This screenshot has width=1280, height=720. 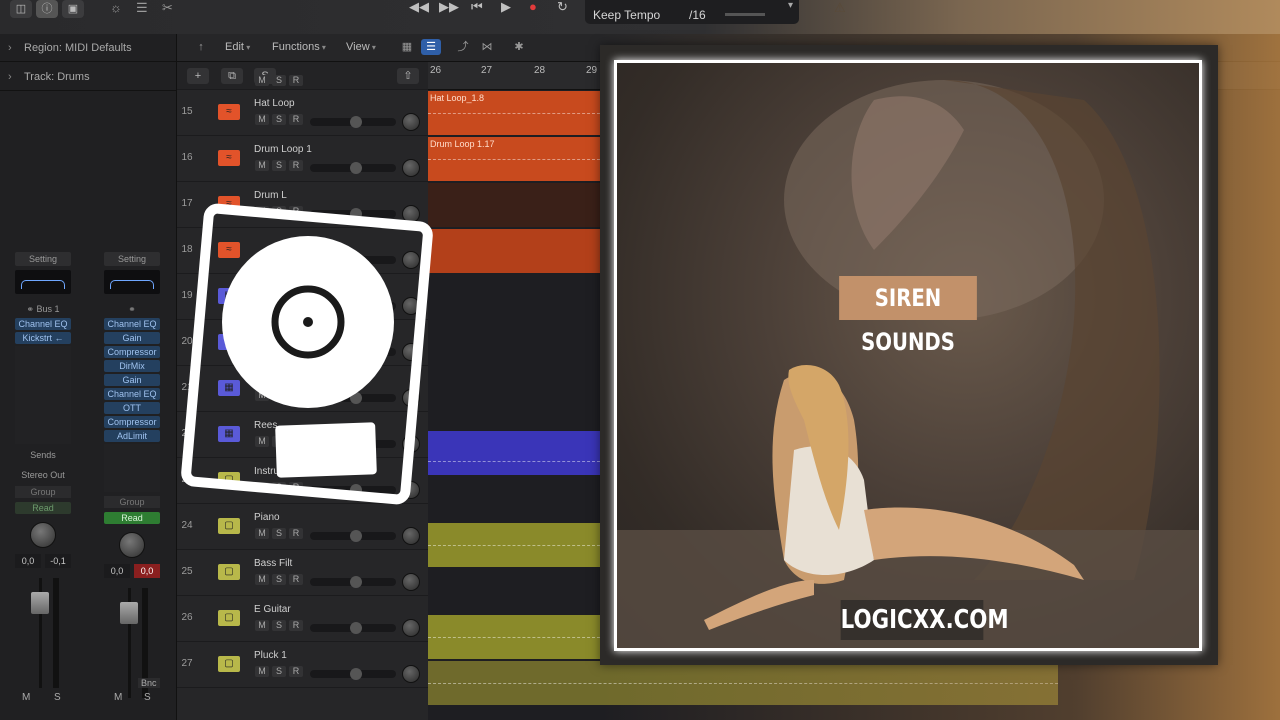 What do you see at coordinates (463, 47) in the screenshot?
I see `automation-icon: ⤴` at bounding box center [463, 47].